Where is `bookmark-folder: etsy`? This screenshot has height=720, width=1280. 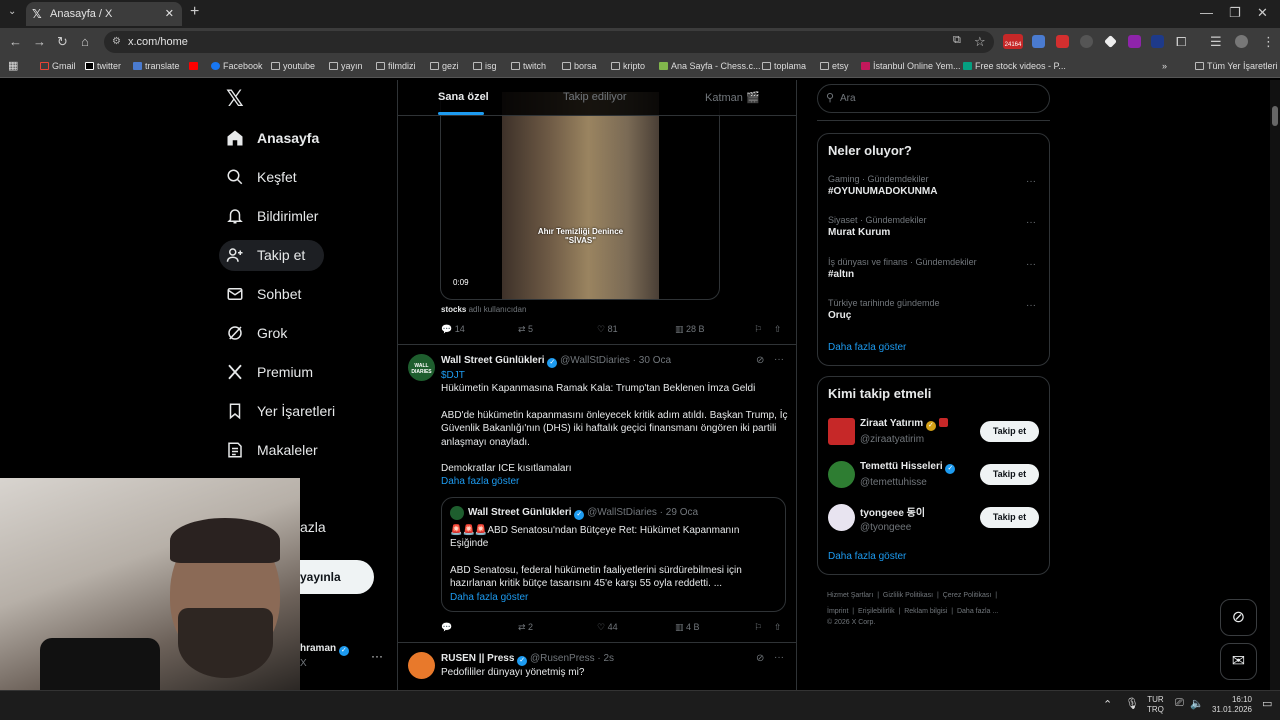
bookmark-folder: etsy is located at coordinates (834, 66).